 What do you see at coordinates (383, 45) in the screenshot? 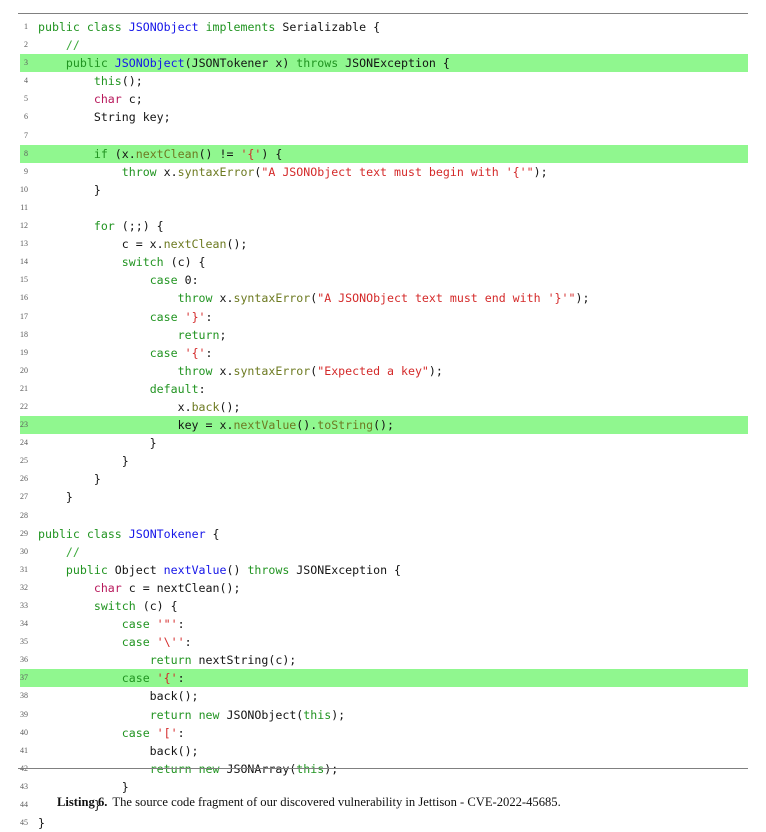
I see `code-line: 2 //` at bounding box center [383, 45].